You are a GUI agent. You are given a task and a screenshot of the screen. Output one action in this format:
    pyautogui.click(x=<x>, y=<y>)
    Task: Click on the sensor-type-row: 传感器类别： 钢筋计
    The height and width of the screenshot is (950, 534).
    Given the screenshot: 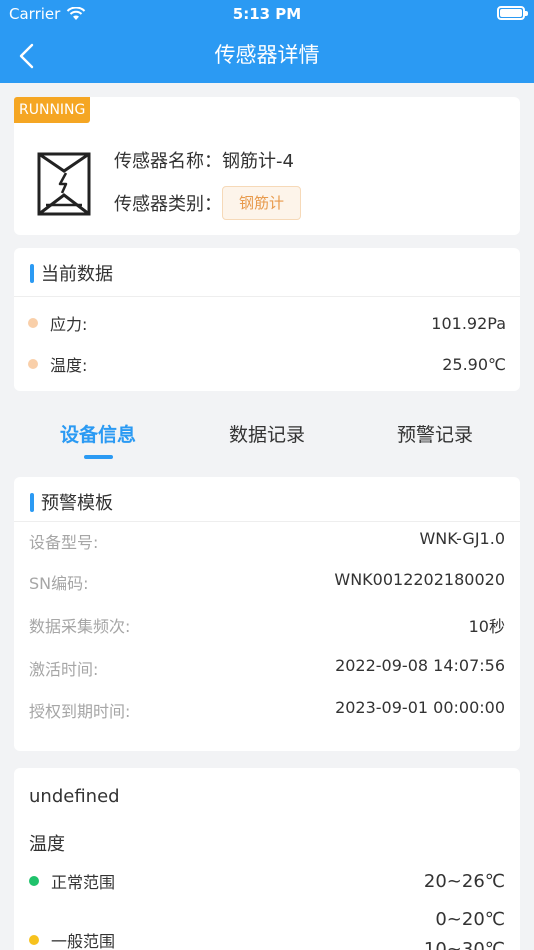 What is the action you would take?
    pyautogui.click(x=208, y=203)
    